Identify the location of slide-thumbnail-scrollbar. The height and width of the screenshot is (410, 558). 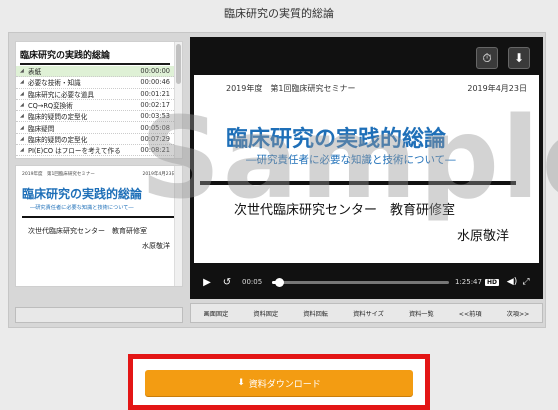
(178, 226).